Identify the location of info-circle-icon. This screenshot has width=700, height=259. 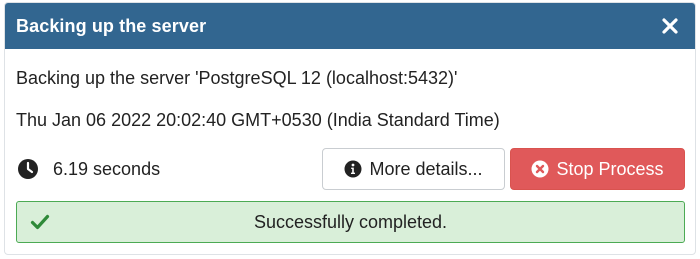
(353, 169).